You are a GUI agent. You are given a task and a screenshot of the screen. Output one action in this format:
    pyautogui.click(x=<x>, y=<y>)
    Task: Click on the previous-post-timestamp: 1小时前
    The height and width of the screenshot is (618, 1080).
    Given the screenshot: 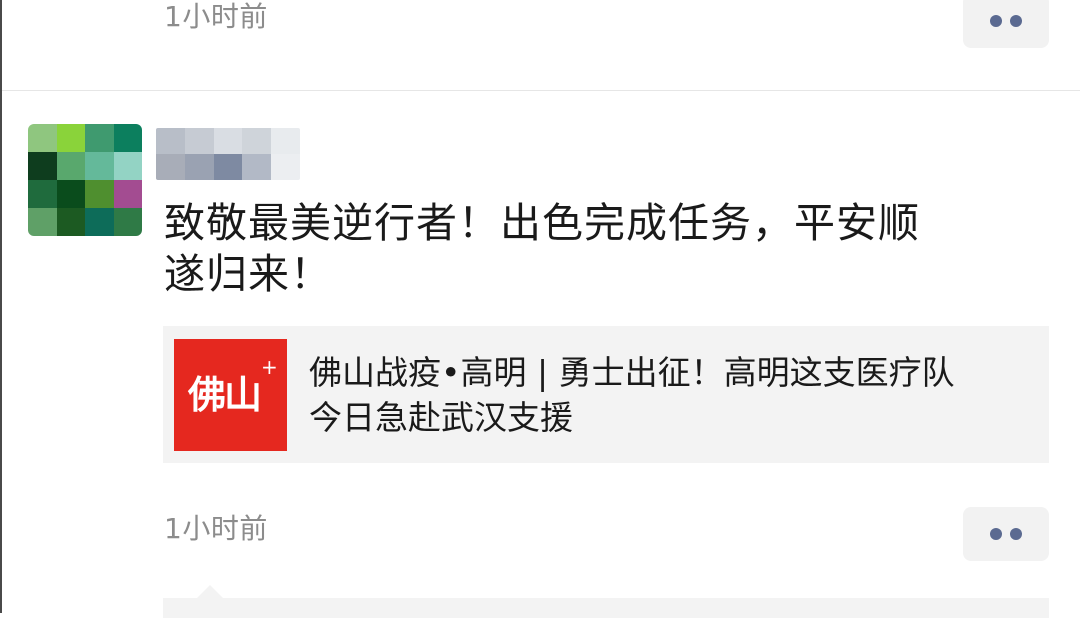 What is the action you would take?
    pyautogui.click(x=216, y=16)
    